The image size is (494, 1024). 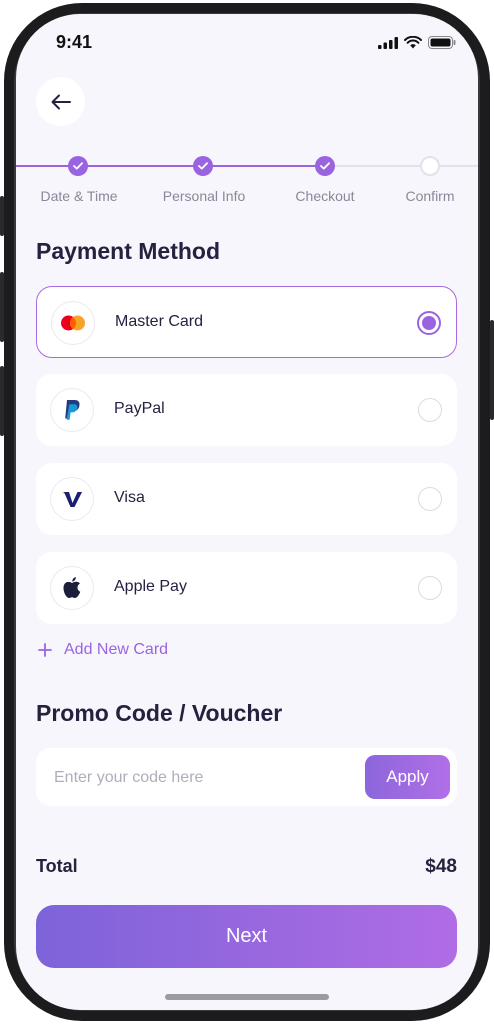 What do you see at coordinates (73, 323) in the screenshot?
I see `mastercard-icon` at bounding box center [73, 323].